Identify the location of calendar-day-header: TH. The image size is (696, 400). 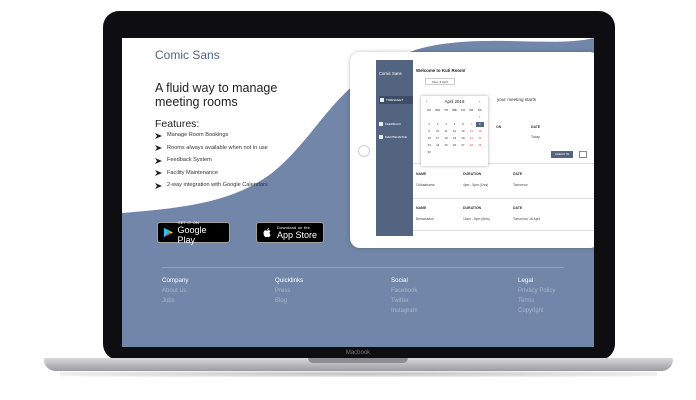
(463, 110).